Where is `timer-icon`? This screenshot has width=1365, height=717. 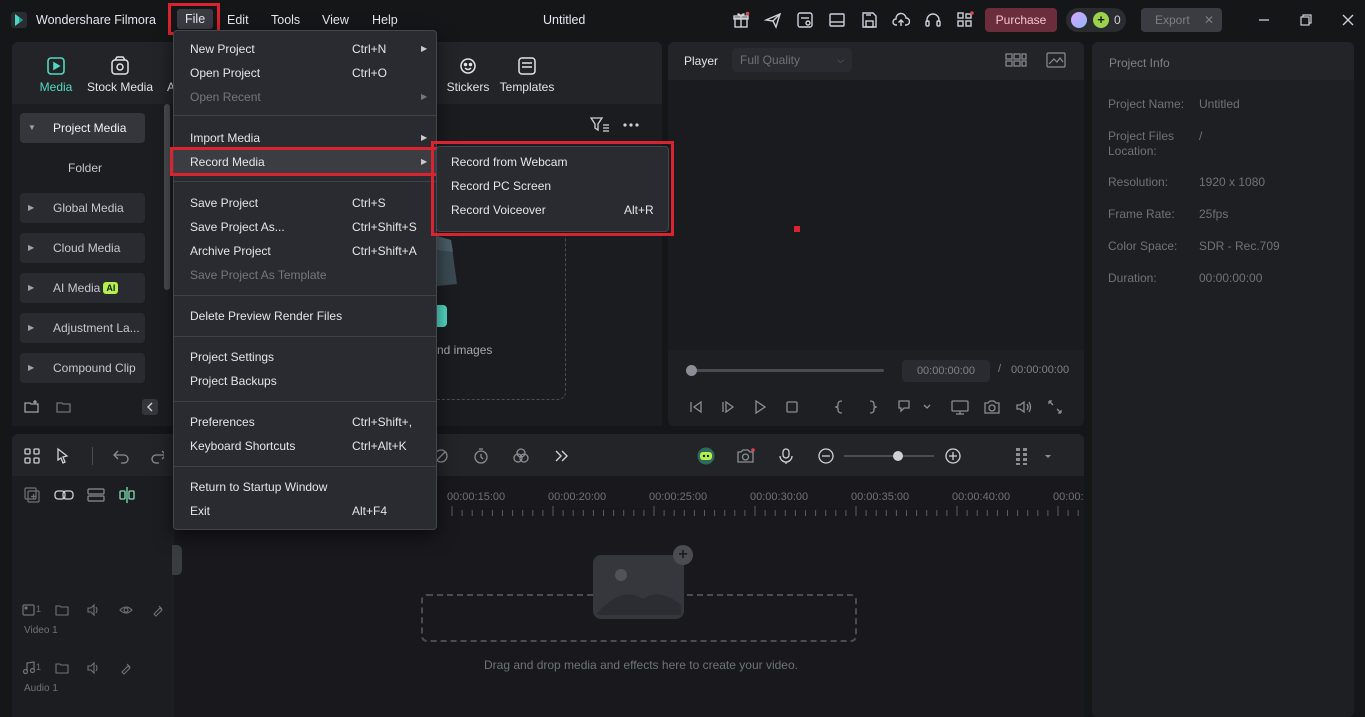 timer-icon is located at coordinates (481, 456).